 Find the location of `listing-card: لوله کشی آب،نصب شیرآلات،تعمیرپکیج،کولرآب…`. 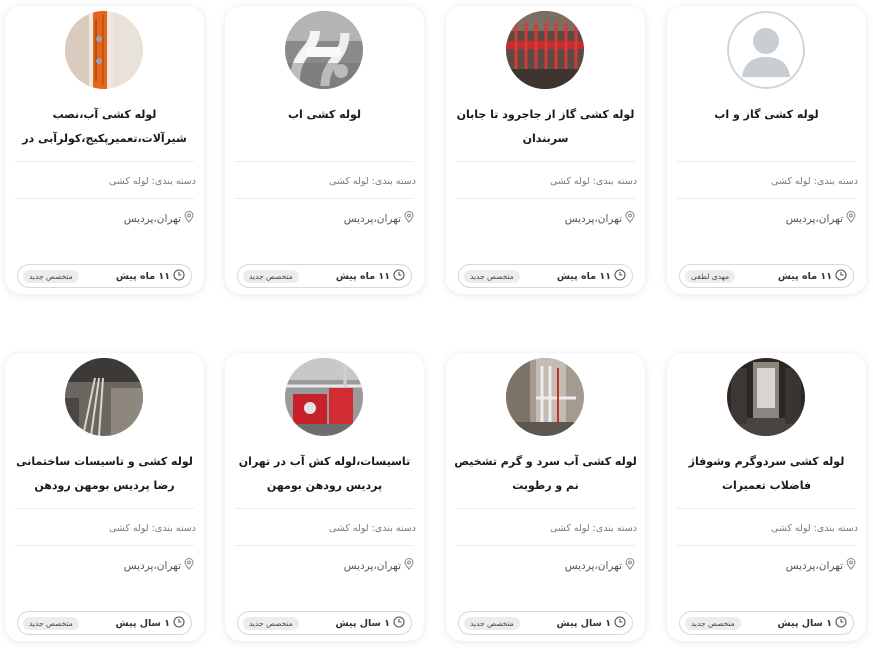

listing-card: لوله کشی آب،نصب شیرآلات،تعمیرپکیج،کولرآب… is located at coordinates (104, 150).